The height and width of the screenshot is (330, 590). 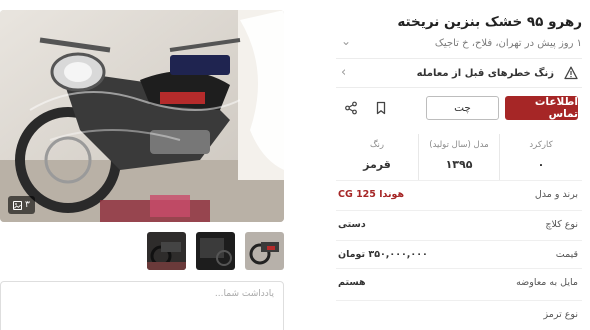 What do you see at coordinates (459, 145) in the screenshot?
I see `stat-label: مدل (سال تولید)` at bounding box center [459, 145].